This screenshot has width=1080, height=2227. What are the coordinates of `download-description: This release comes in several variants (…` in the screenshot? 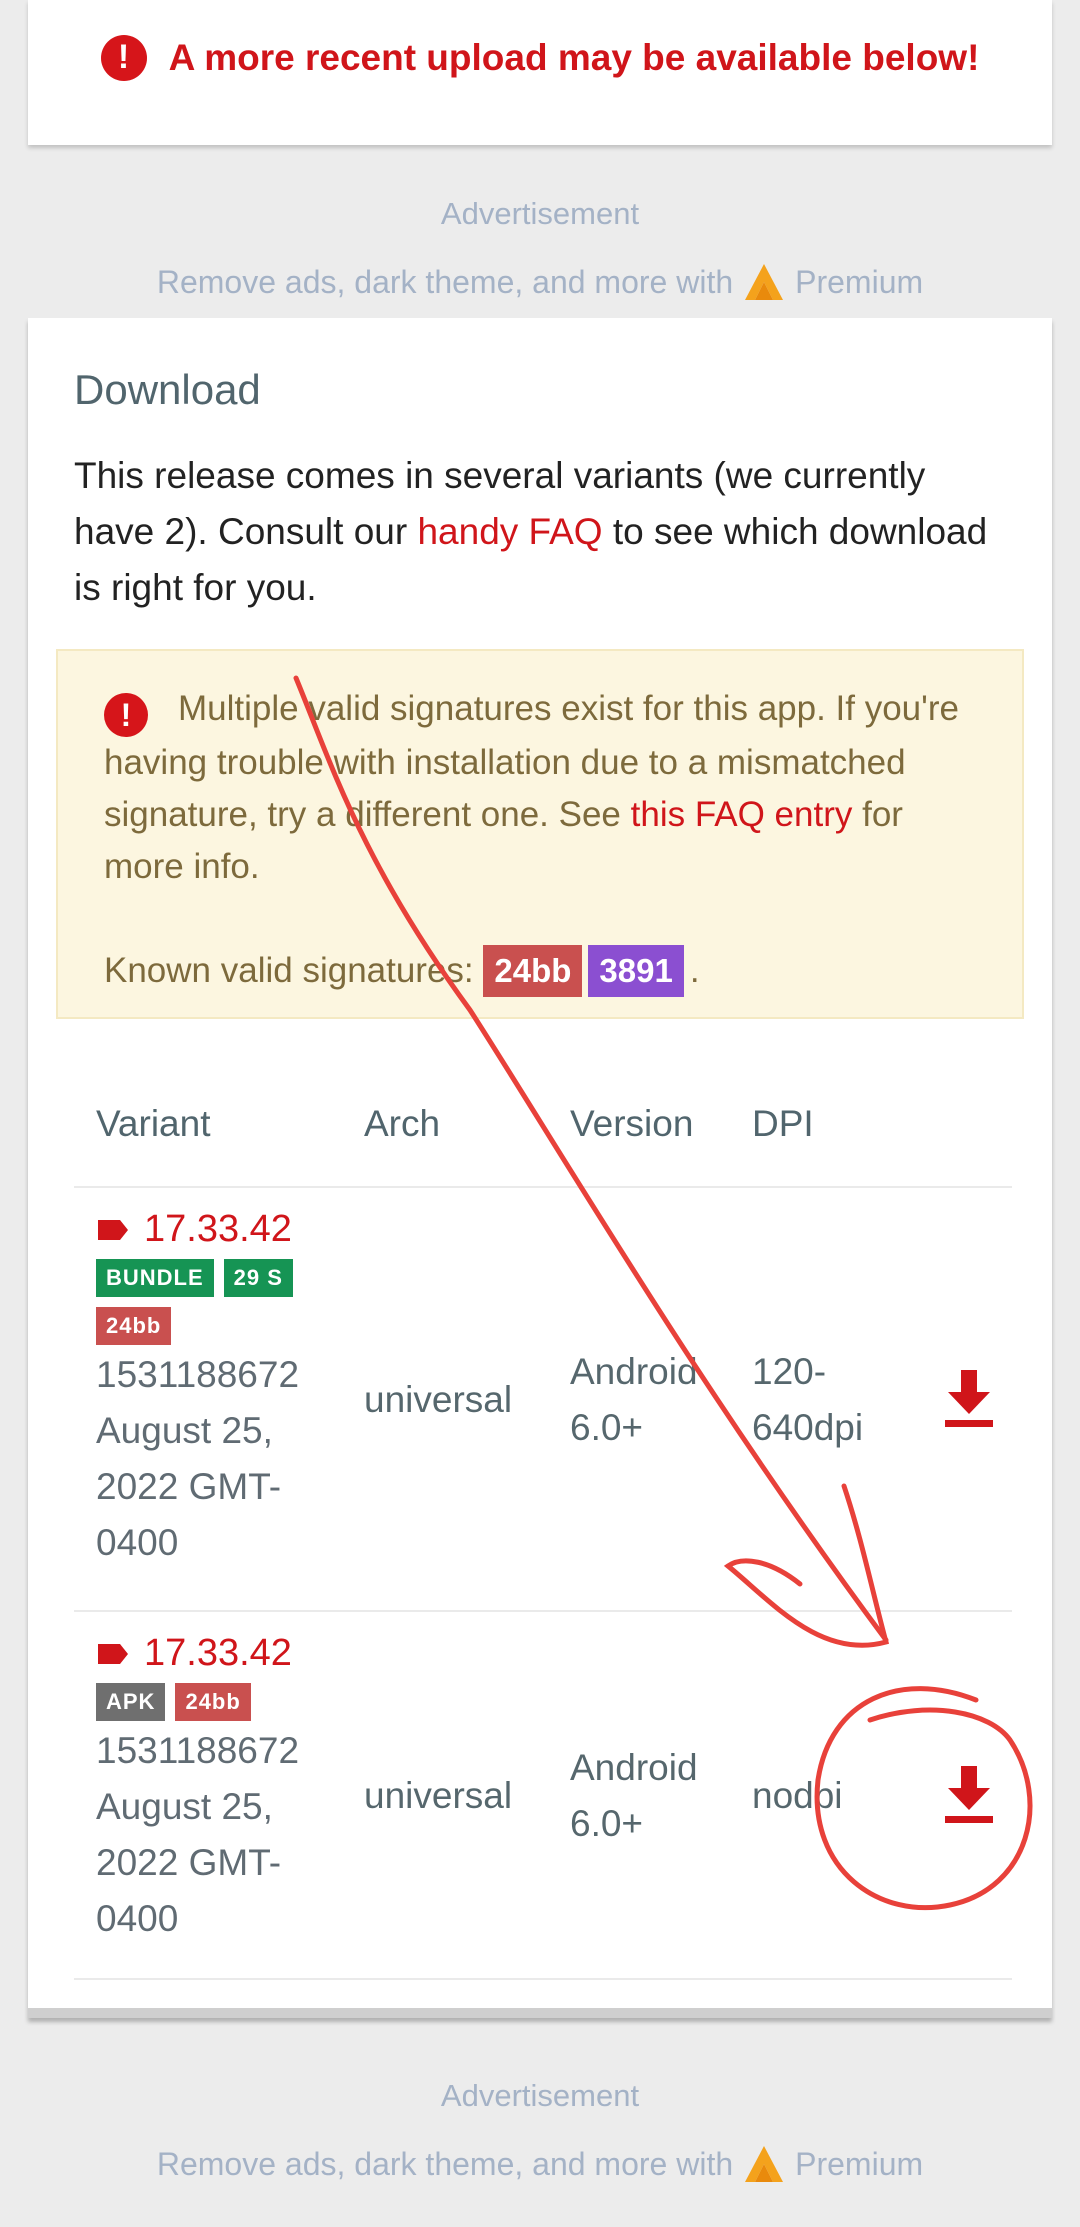 It's located at (531, 531).